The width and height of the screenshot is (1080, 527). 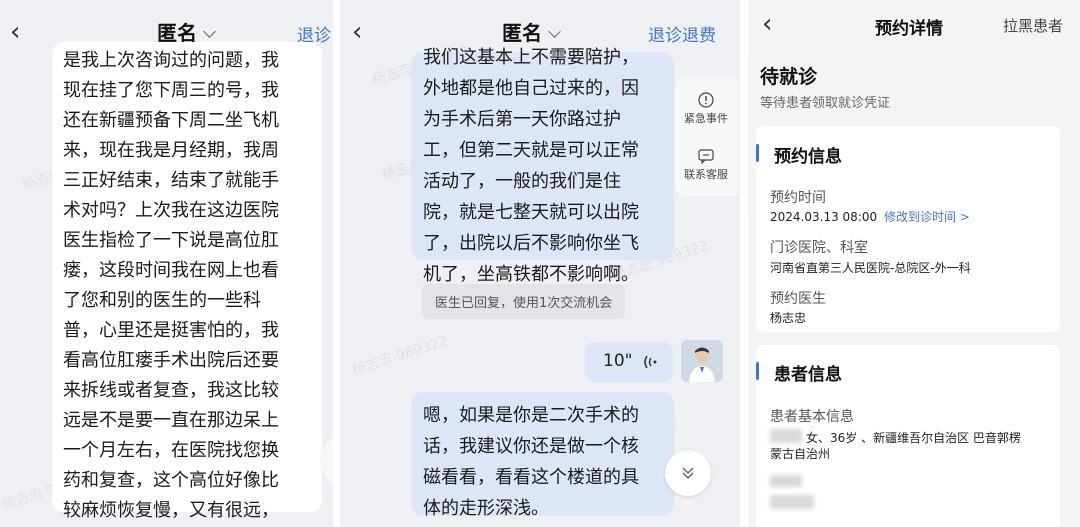 What do you see at coordinates (800, 454) in the screenshot?
I see `patient-basic-line2: 蒙古自治州` at bounding box center [800, 454].